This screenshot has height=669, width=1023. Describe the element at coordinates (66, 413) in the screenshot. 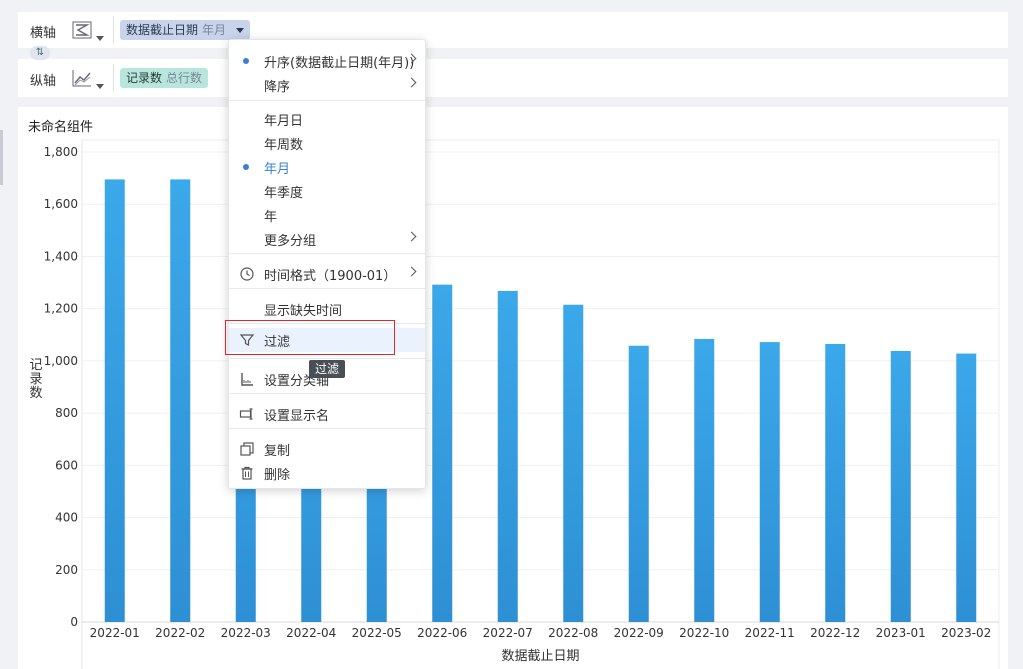

I see `y-tick-label: 800` at that location.